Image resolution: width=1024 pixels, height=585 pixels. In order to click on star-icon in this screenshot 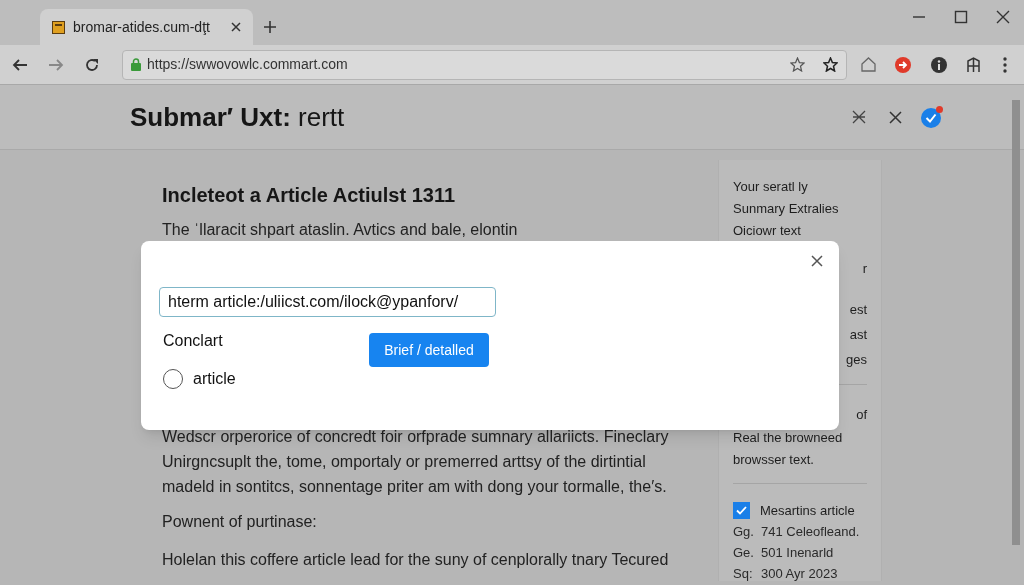, I will do `click(830, 64)`.